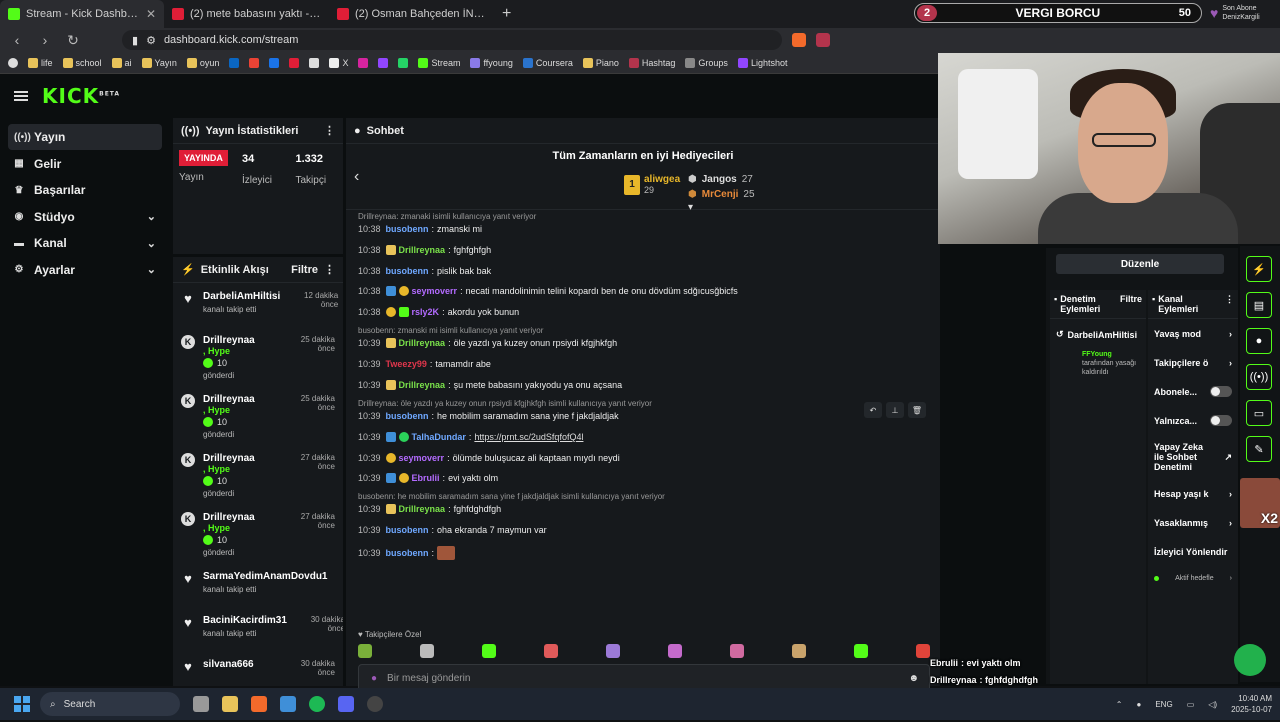 This screenshot has height=722, width=1280. Describe the element at coordinates (85, 164) in the screenshot. I see `sidebar-item-gelir: ▦ Gelir` at that location.